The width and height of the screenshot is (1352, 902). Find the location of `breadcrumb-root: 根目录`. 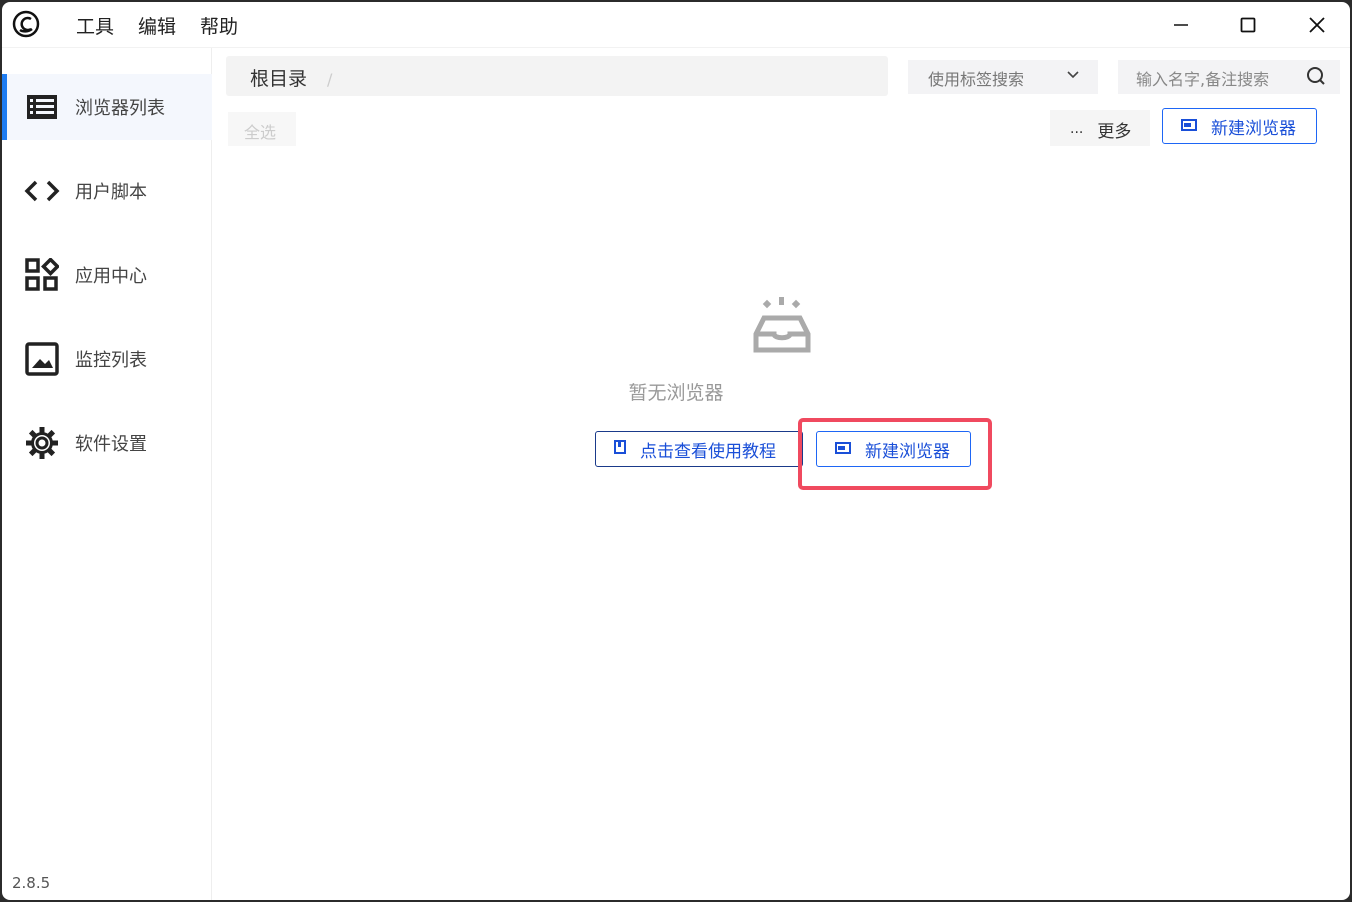

breadcrumb-root: 根目录 is located at coordinates (278, 79).